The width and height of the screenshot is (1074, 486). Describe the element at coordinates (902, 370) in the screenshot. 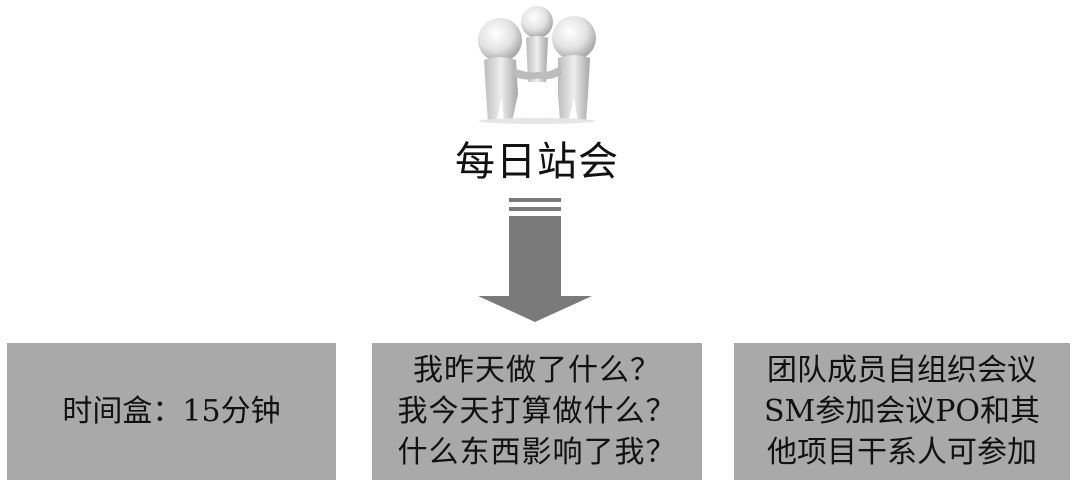

I see `participants-line: 团队成员自组织会议` at that location.